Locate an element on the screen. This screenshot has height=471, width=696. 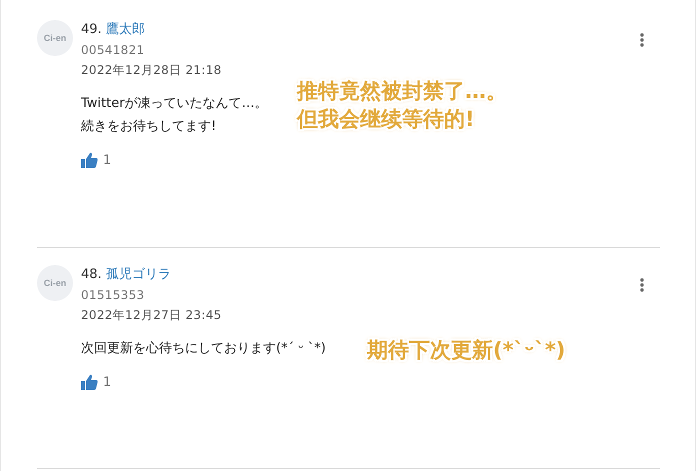
comment-text: Twitterが凍っていたなんて…。 is located at coordinates (174, 104).